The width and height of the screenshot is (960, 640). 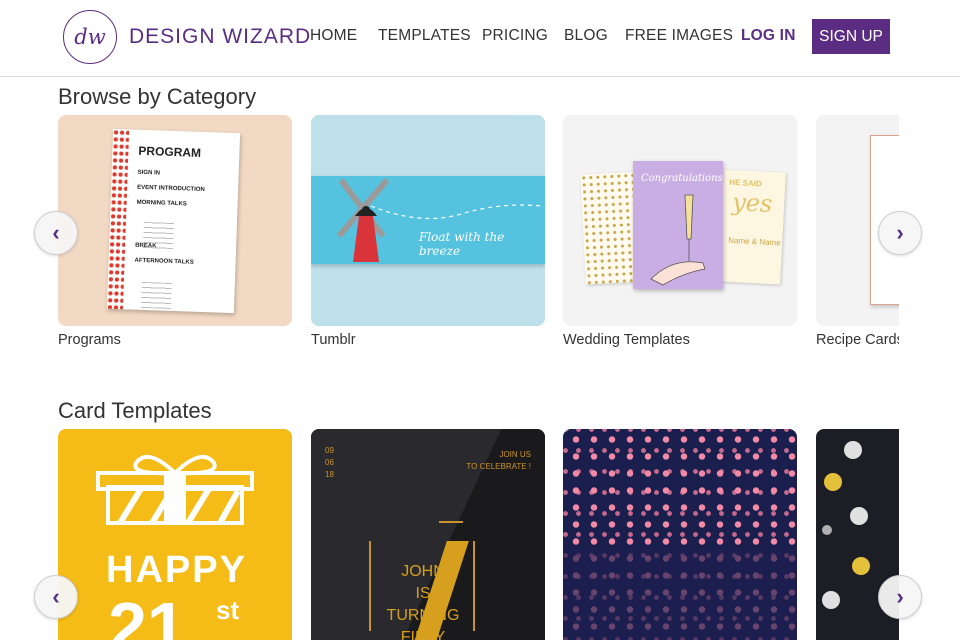 What do you see at coordinates (157, 96) in the screenshot?
I see `browse-category-title: Browse by Category` at bounding box center [157, 96].